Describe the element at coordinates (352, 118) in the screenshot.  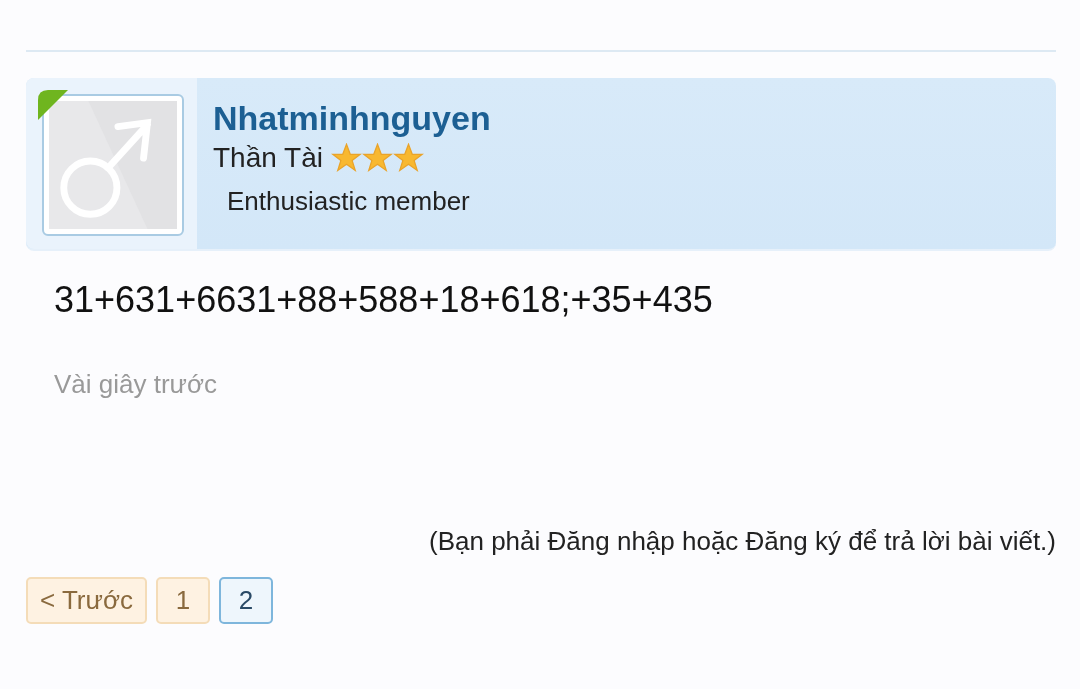
I see `username-link: Nhatminhnguyen` at that location.